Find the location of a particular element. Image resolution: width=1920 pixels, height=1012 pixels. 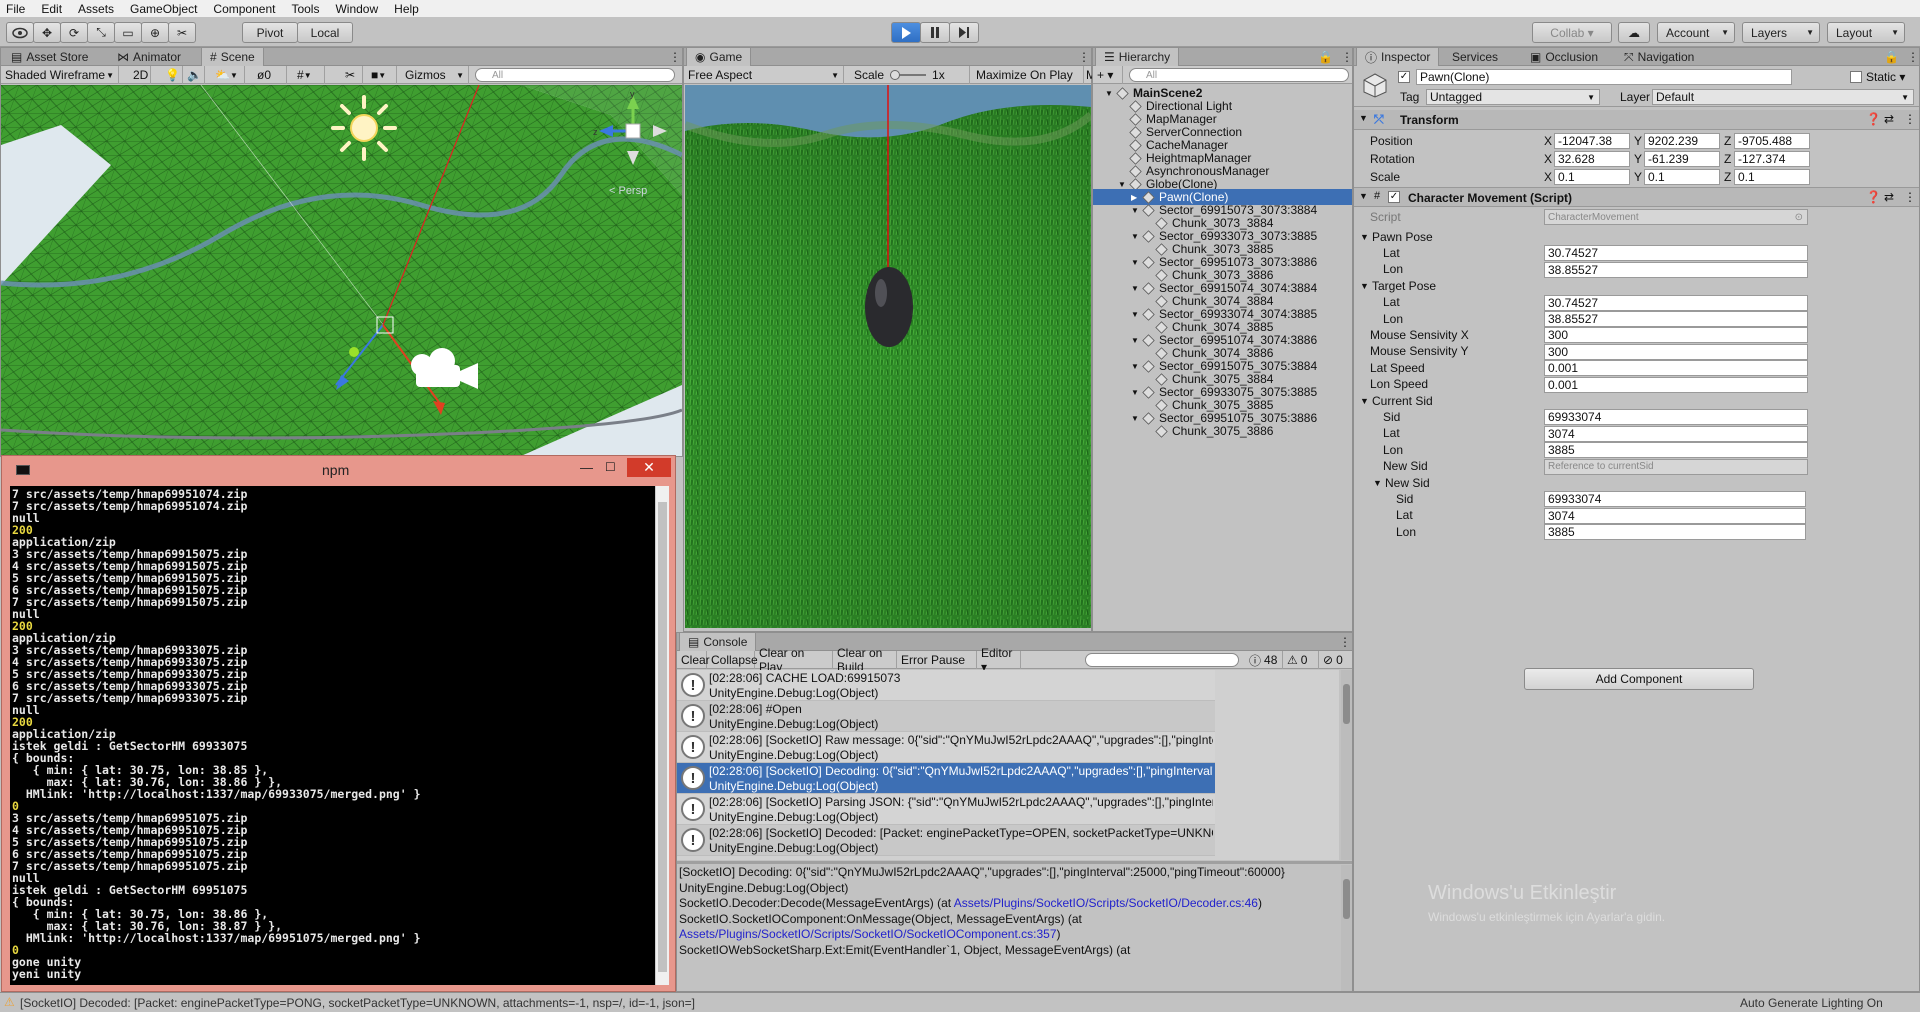

tab-game: ◉ Game is located at coordinates (719, 57).